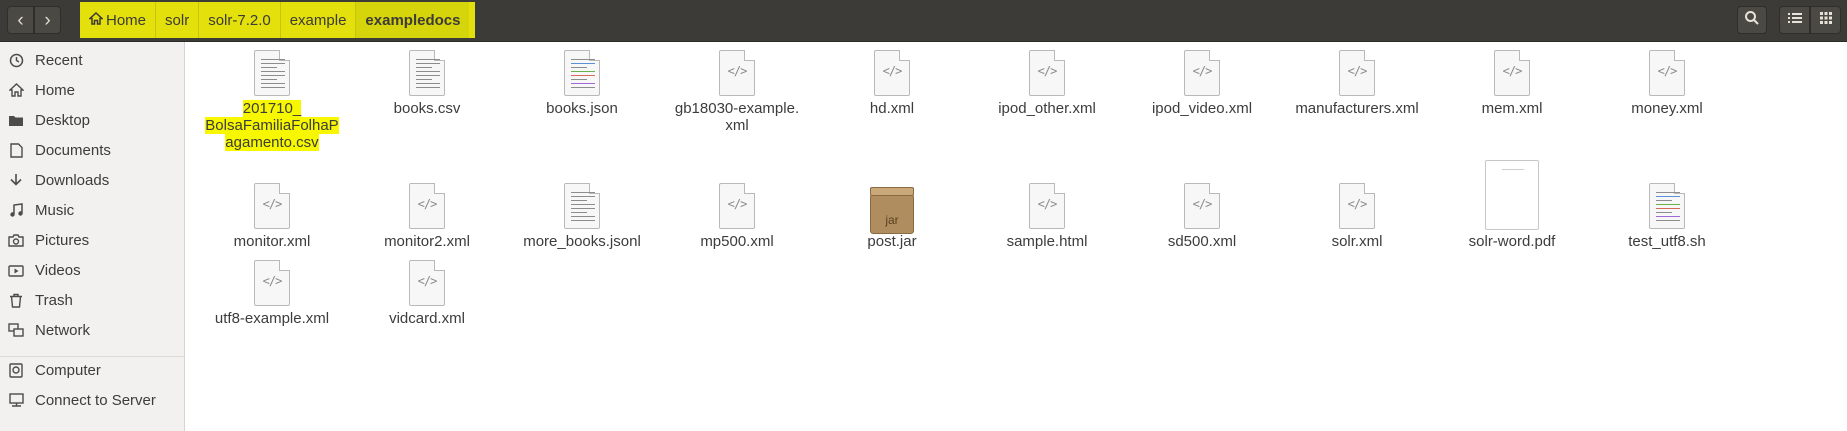  I want to click on file-name-line: ipod_video.xml, so click(1202, 108).